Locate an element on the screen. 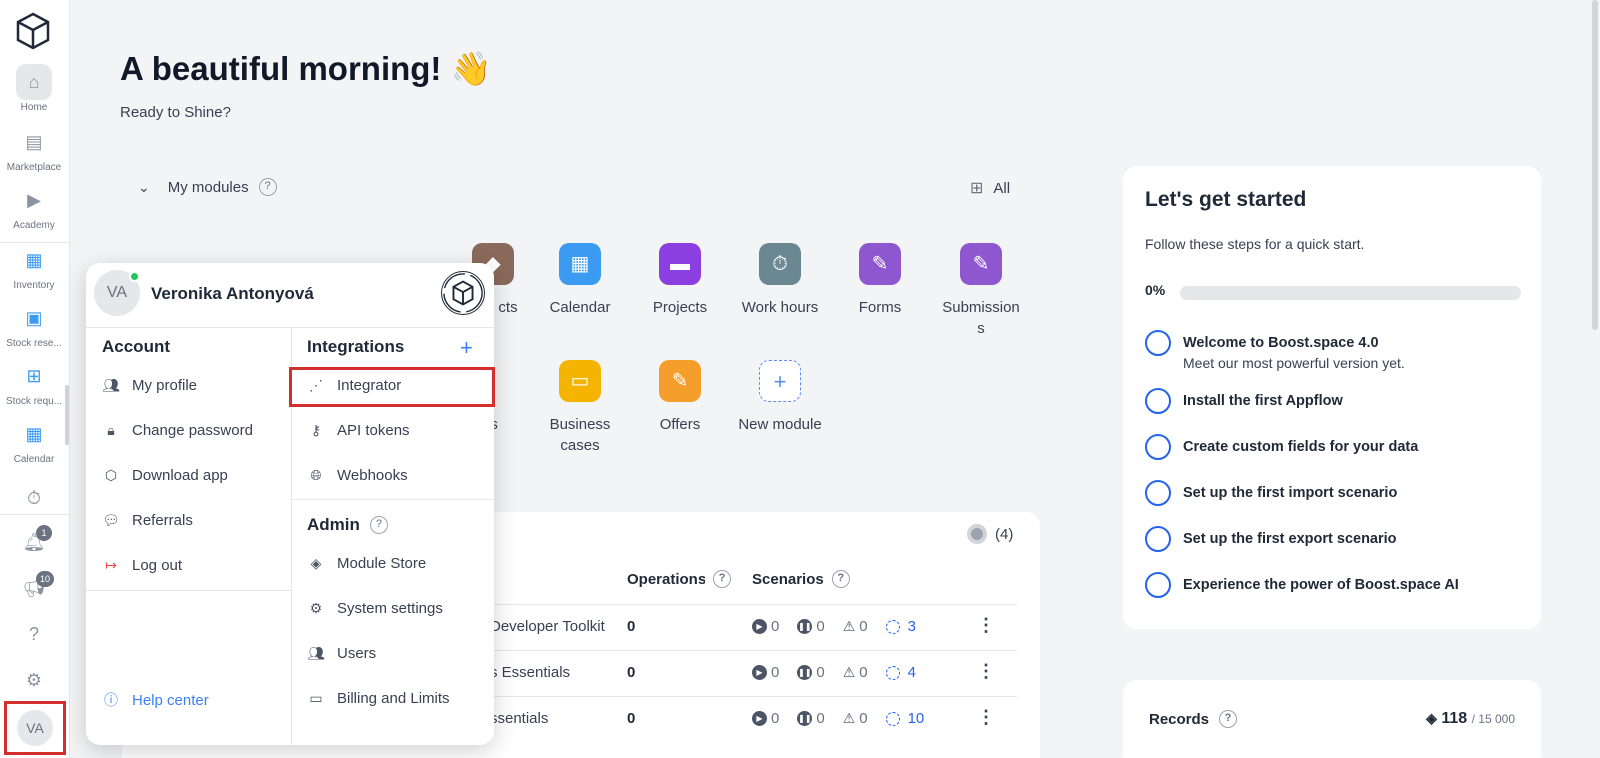 This screenshot has width=1600, height=758. onboarding-step: Set up the first import scenario is located at coordinates (1271, 493).